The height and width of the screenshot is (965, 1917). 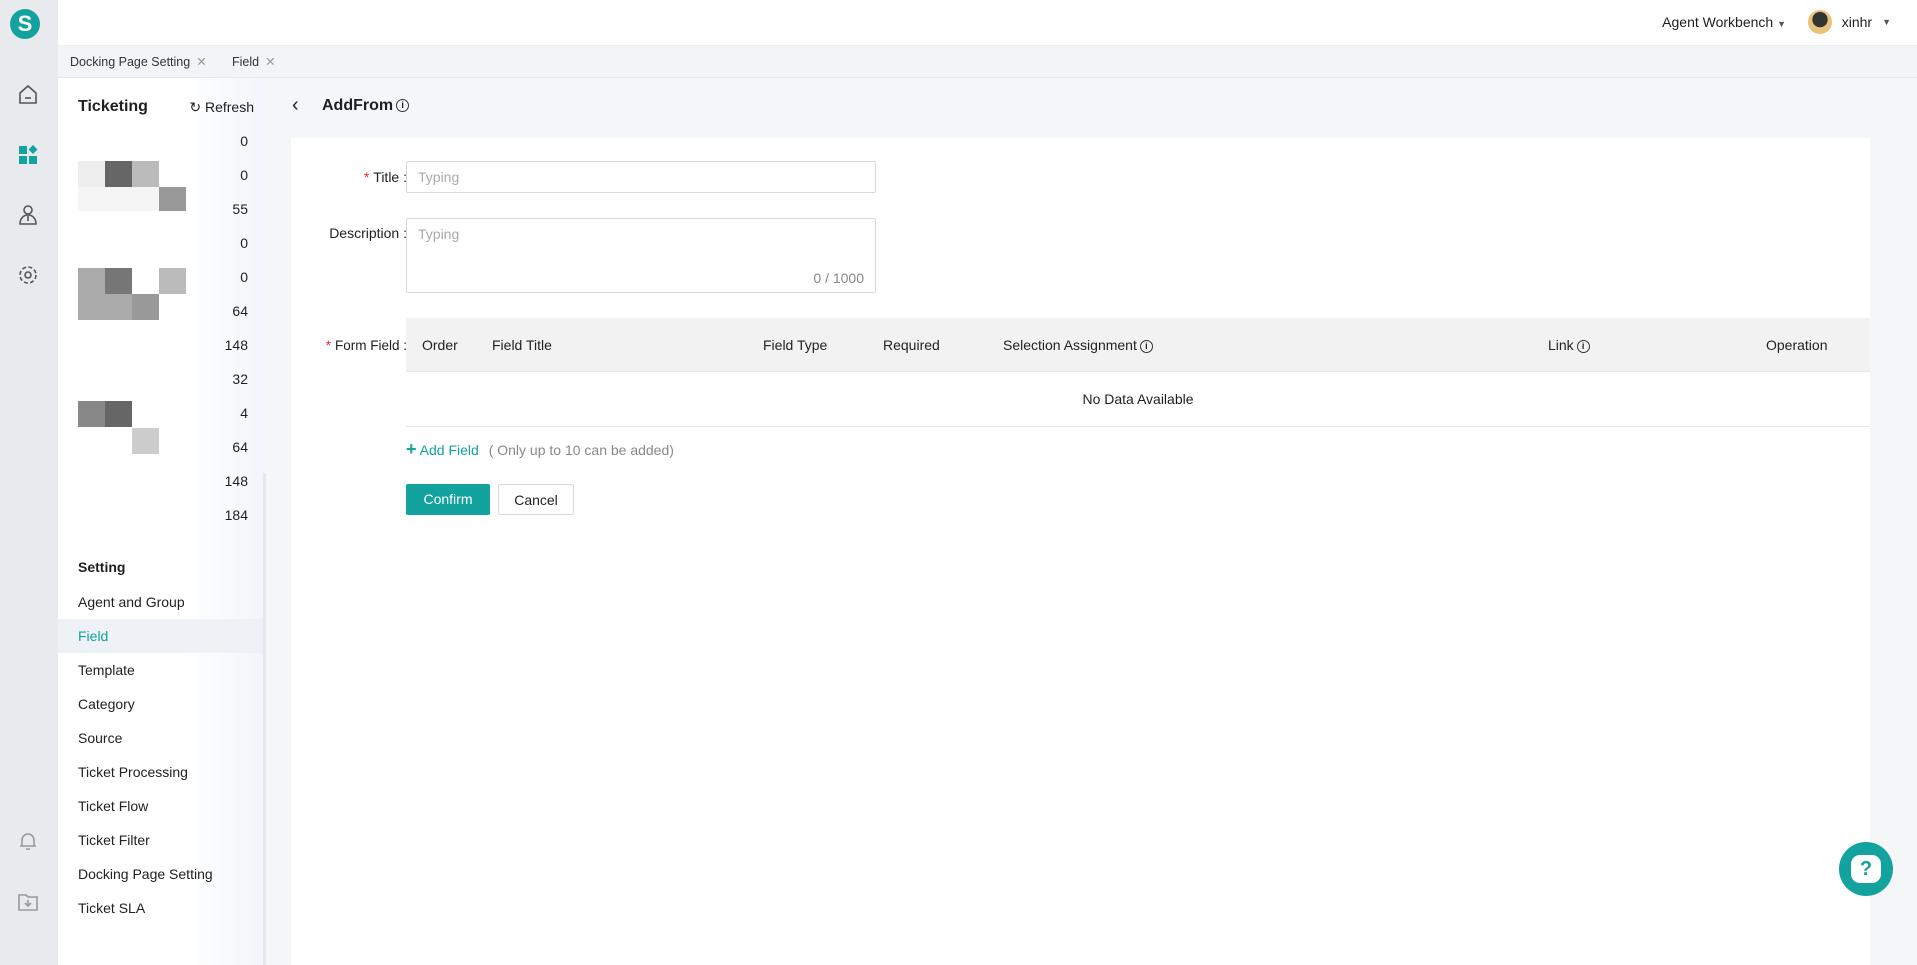 What do you see at coordinates (161, 874) in the screenshot?
I see `sidebar-item-docking-page-setting: Docking Page Setting` at bounding box center [161, 874].